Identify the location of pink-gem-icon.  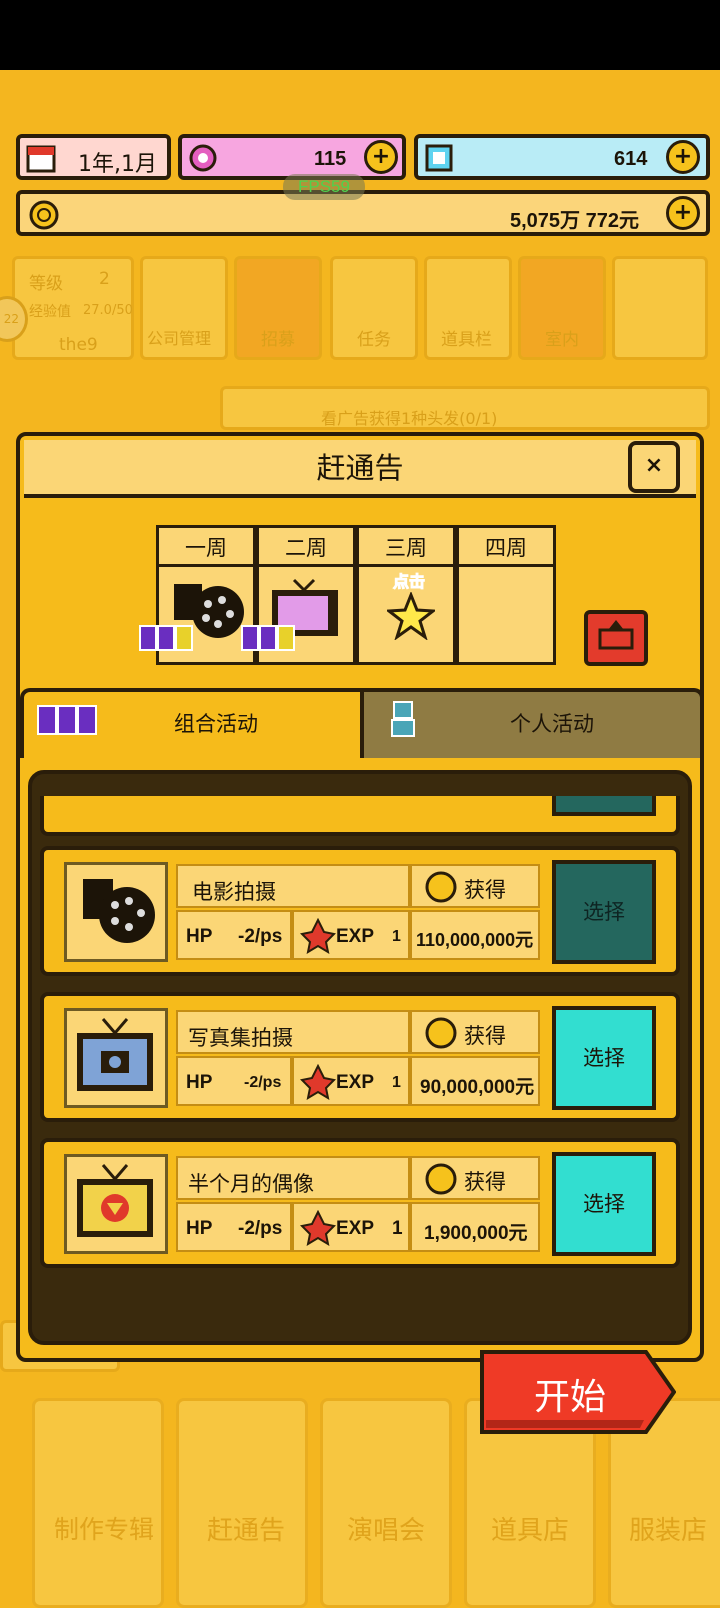
(203, 158).